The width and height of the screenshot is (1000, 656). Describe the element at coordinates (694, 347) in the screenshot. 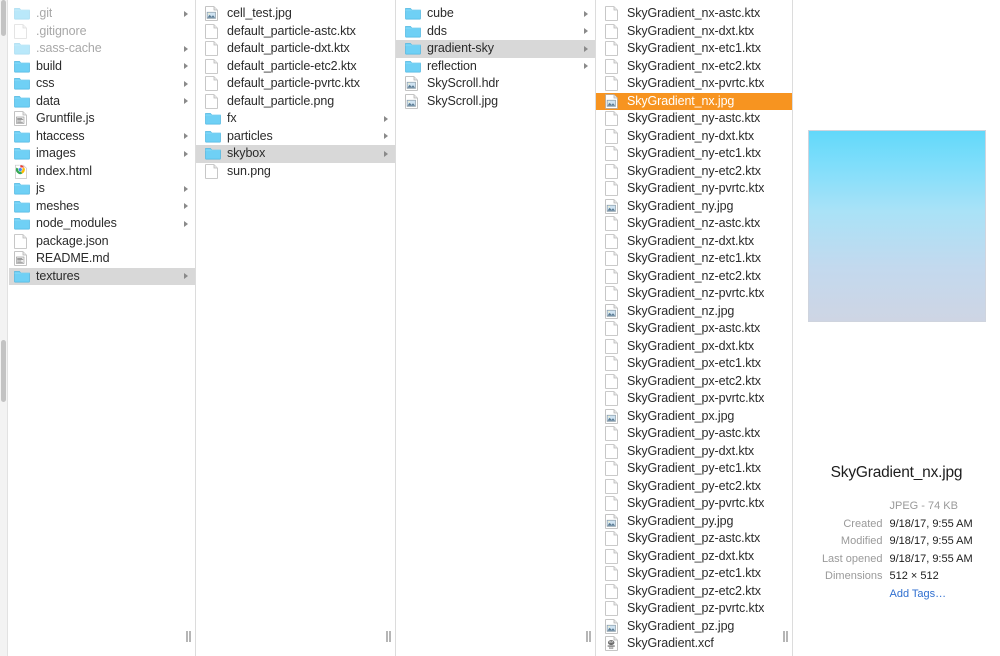

I see `file-row: SkyGradient_px-dxt.ktx` at that location.